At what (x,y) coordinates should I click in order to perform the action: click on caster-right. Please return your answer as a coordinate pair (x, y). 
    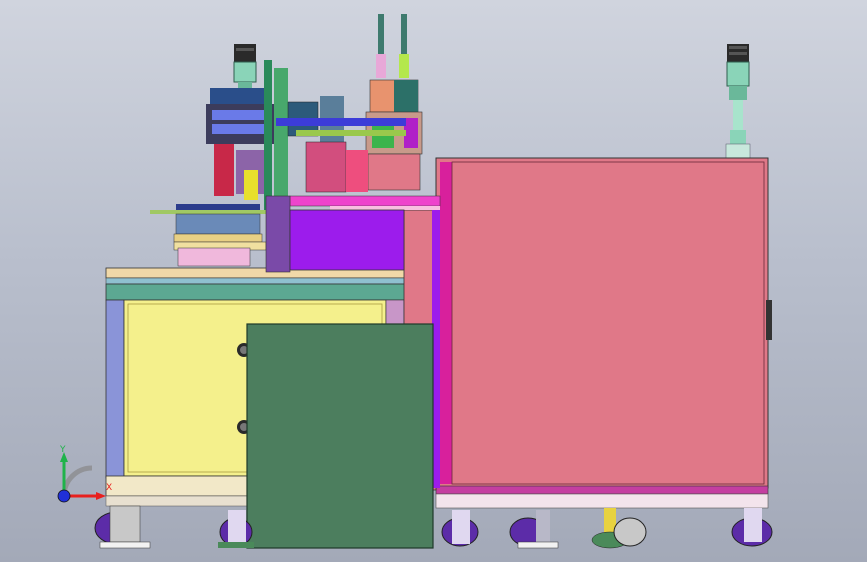
    Looking at the image, I should click on (752, 527).